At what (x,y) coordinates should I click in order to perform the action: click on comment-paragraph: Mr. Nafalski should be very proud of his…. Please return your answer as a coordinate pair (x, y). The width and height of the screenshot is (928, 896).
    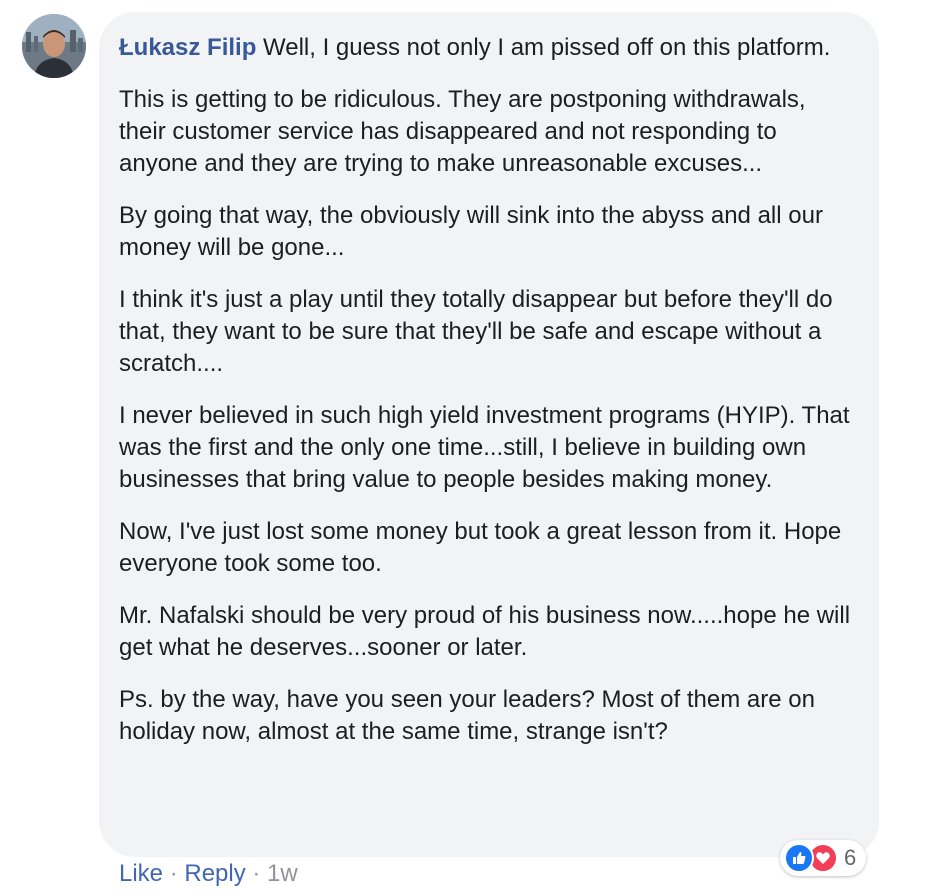
    Looking at the image, I should click on (485, 631).